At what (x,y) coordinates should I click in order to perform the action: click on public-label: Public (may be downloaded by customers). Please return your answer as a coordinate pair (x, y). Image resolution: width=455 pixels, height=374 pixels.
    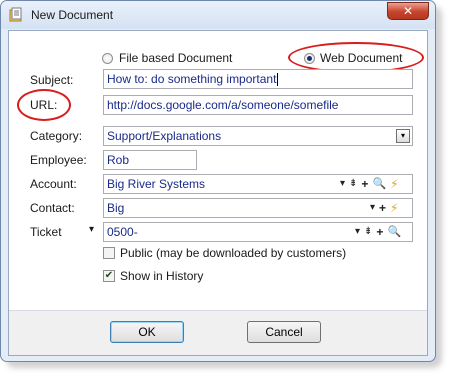
    Looking at the image, I should click on (233, 253).